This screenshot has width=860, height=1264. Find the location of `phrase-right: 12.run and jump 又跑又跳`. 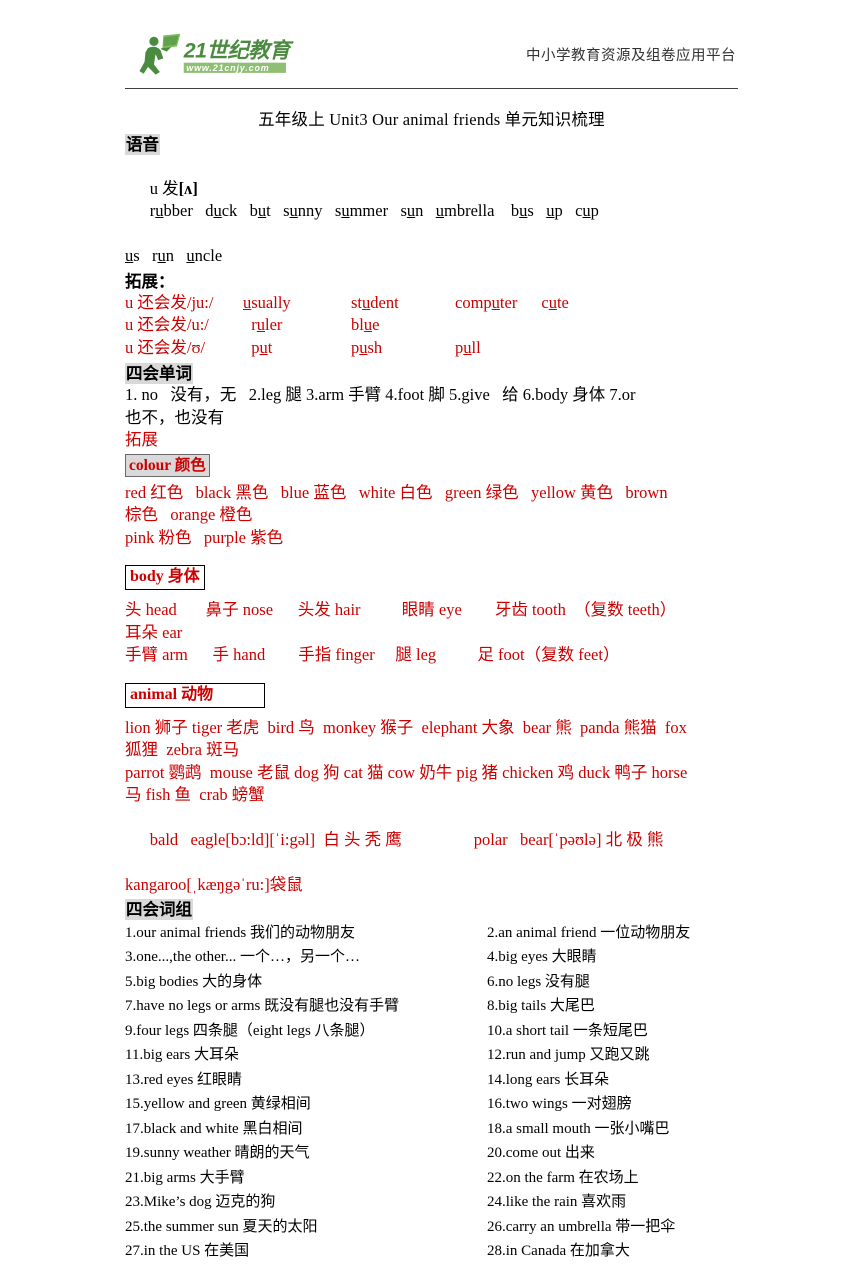

phrase-right: 12.run and jump 又跑又跳 is located at coordinates (568, 1055).